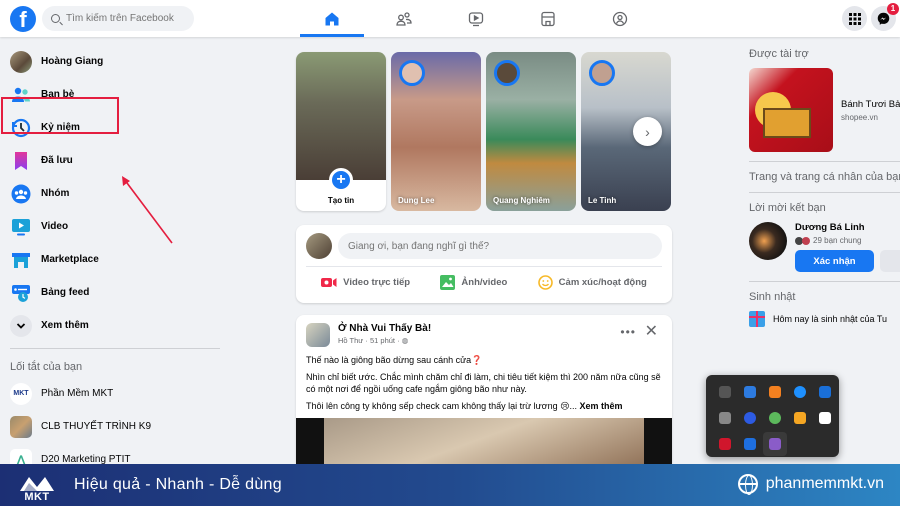  I want to click on status-input, so click(500, 246).